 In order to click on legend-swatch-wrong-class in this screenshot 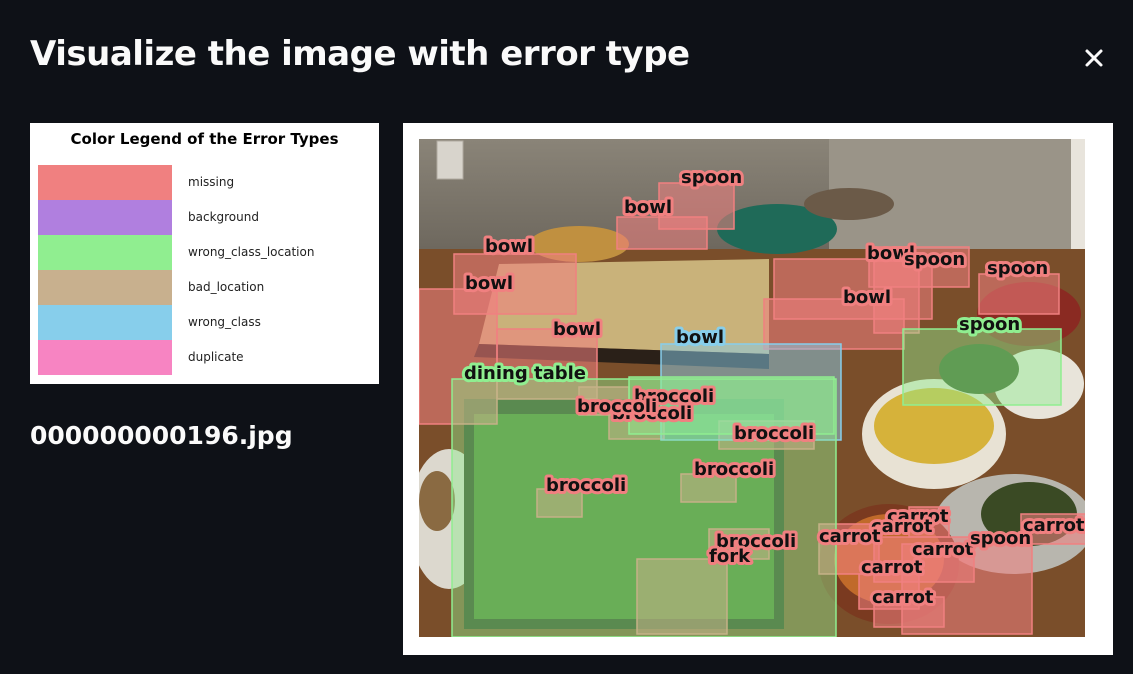, I will do `click(105, 322)`.